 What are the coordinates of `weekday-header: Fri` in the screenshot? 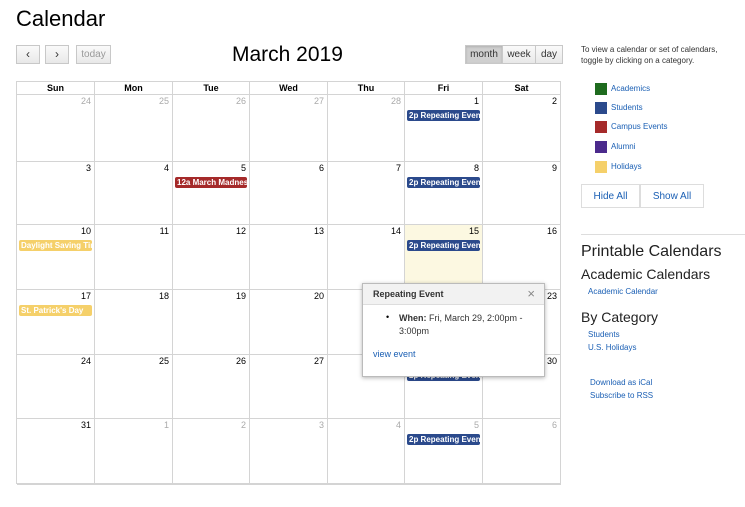 It's located at (444, 88).